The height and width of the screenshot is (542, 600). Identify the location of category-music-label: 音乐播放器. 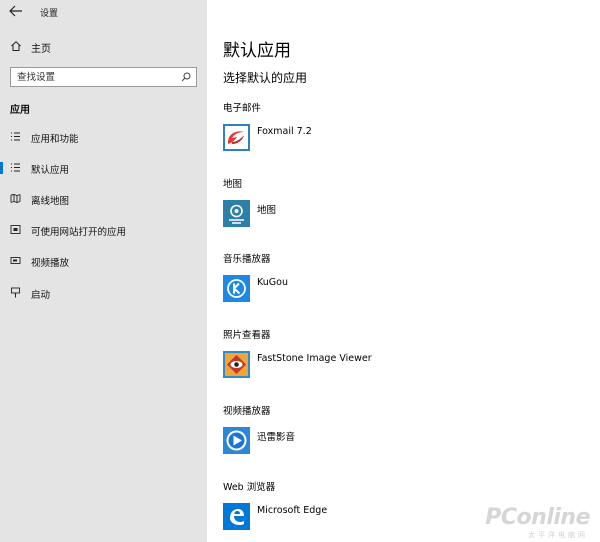
(247, 259).